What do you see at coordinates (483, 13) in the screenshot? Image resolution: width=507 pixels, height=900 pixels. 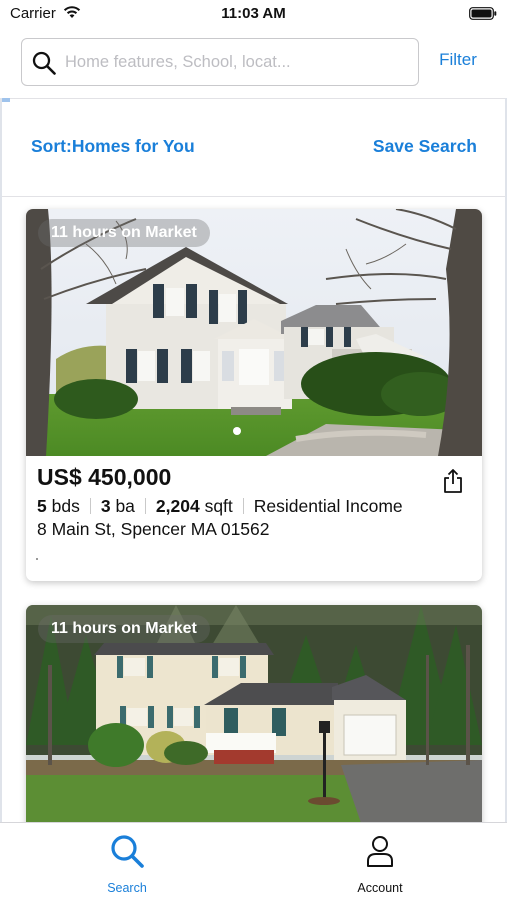 I see `battery-icon` at bounding box center [483, 13].